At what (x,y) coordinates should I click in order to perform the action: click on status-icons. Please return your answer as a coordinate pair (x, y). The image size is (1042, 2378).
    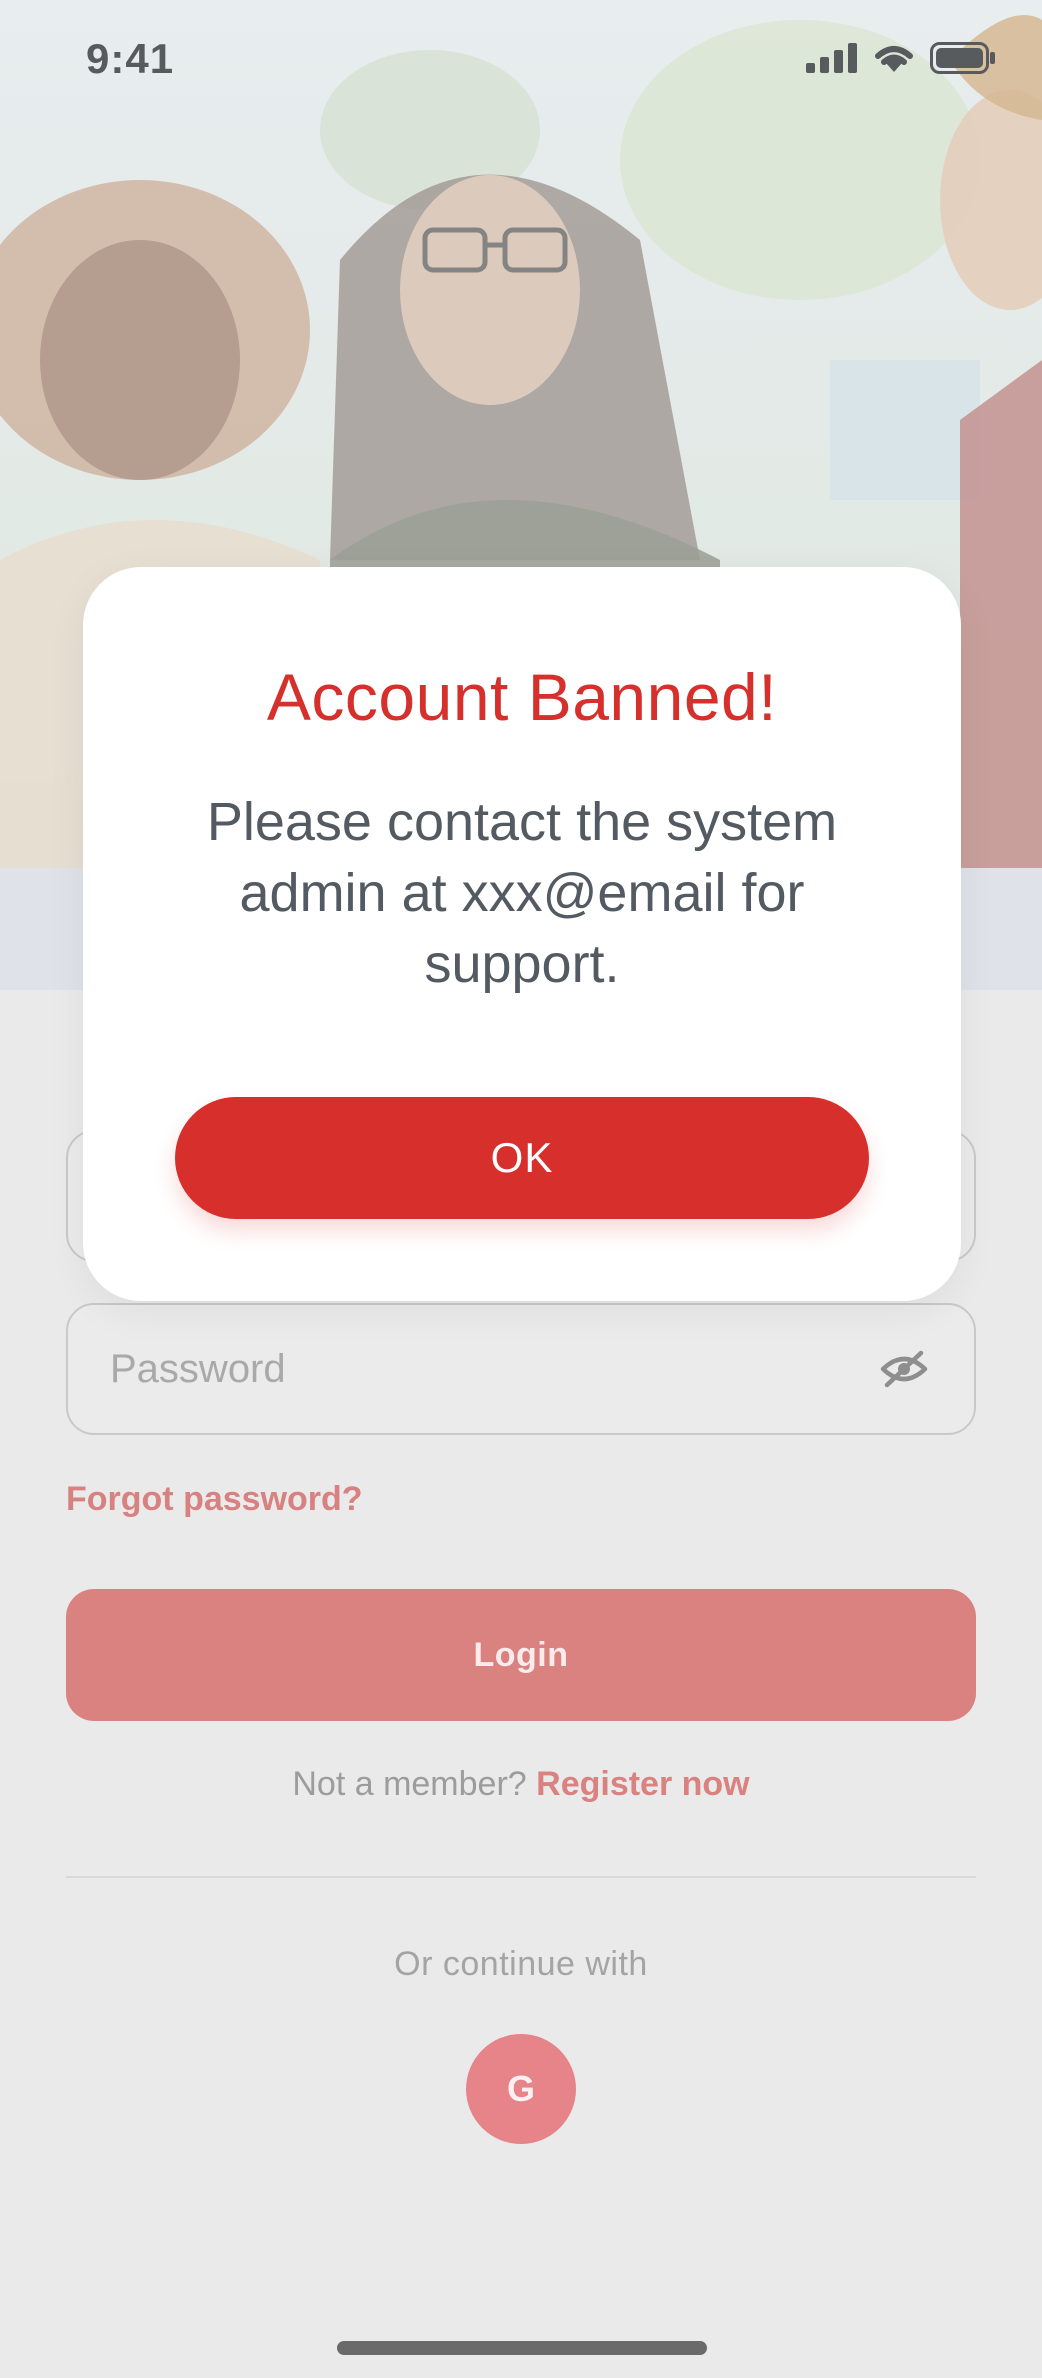
    Looking at the image, I should click on (901, 60).